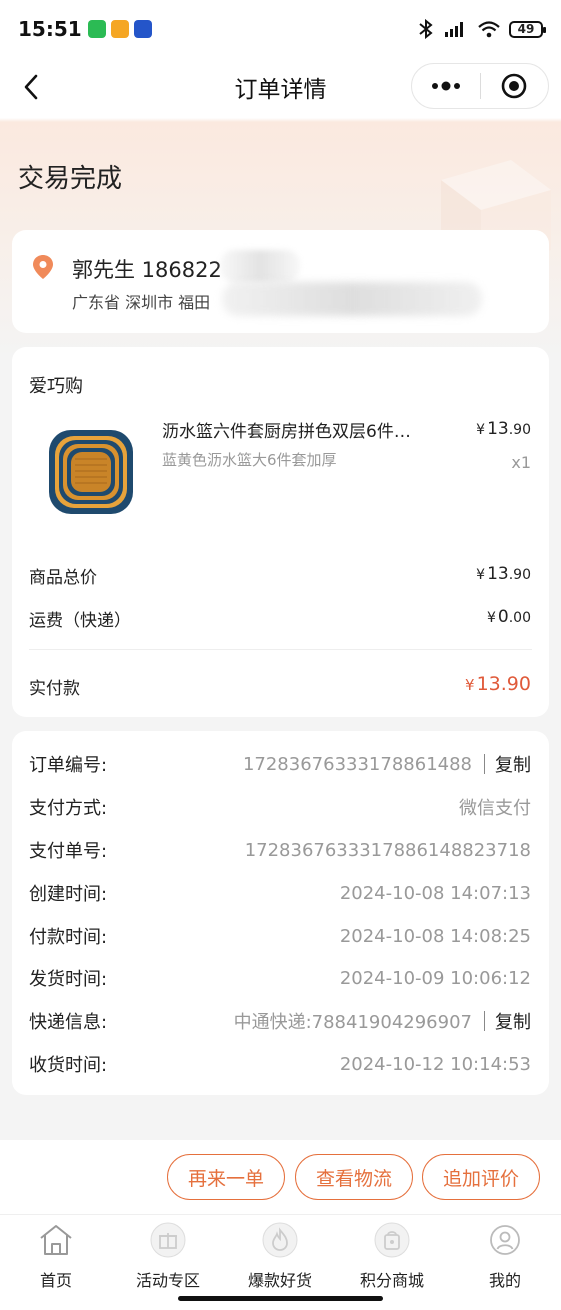  What do you see at coordinates (280, 1240) in the screenshot?
I see `flame-icon` at bounding box center [280, 1240].